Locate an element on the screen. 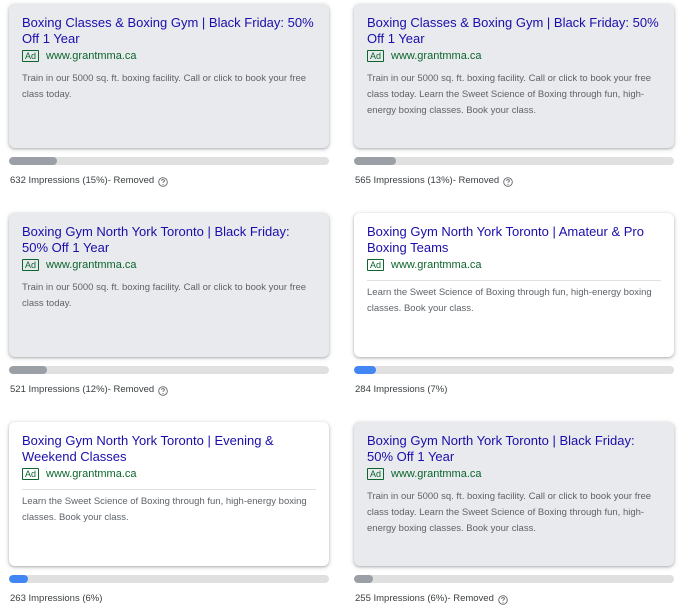 The image size is (690, 616). impressions-text: 632 Impressions (15%) is located at coordinates (59, 180).